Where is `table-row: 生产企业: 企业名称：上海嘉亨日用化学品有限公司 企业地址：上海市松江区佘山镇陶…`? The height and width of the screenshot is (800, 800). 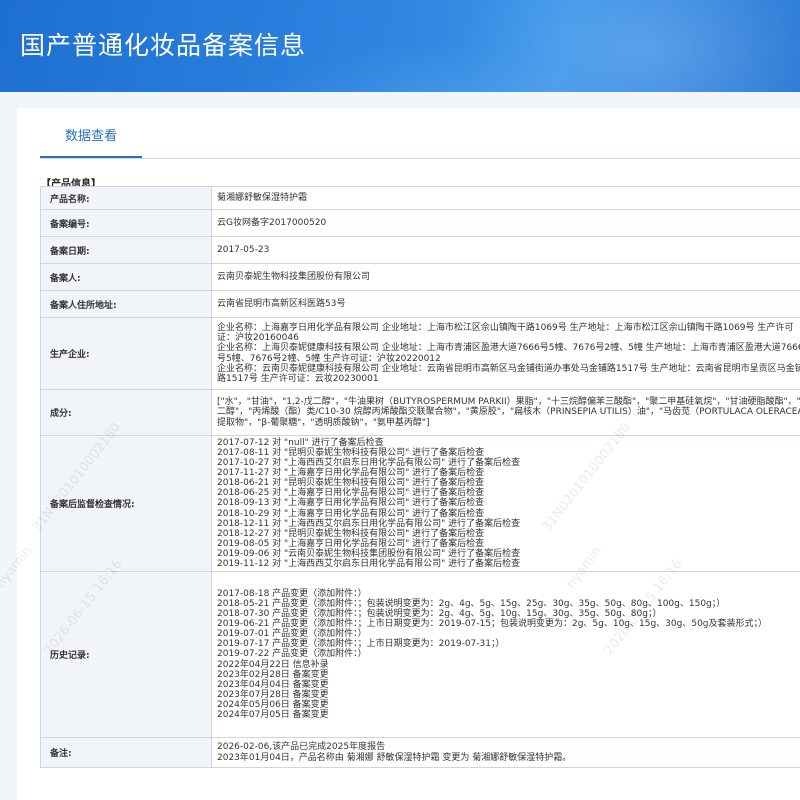 table-row: 生产企业: 企业名称：上海嘉亨日用化学品有限公司 企业地址：上海市松江区佘山镇陶… is located at coordinates (420, 353).